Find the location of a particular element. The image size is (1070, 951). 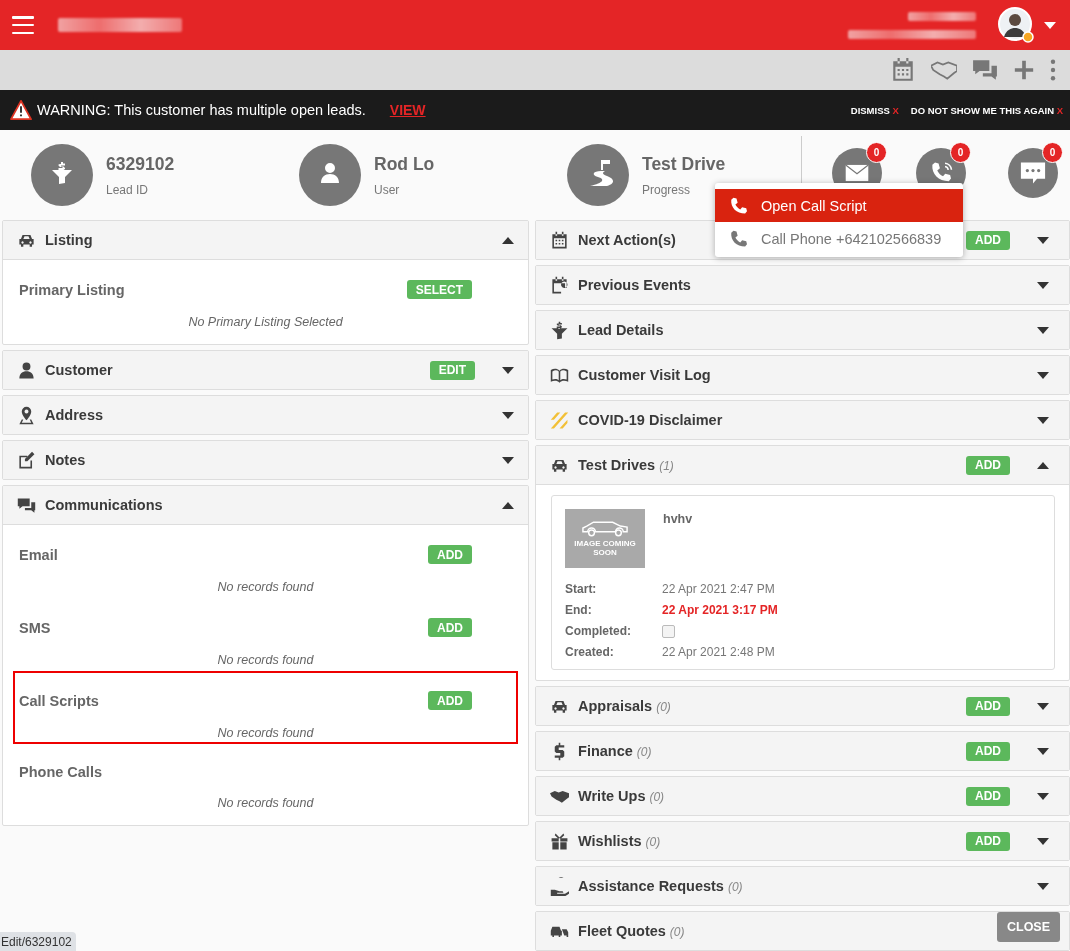

panel-header: Wishlists (0) ADD is located at coordinates (802, 841).